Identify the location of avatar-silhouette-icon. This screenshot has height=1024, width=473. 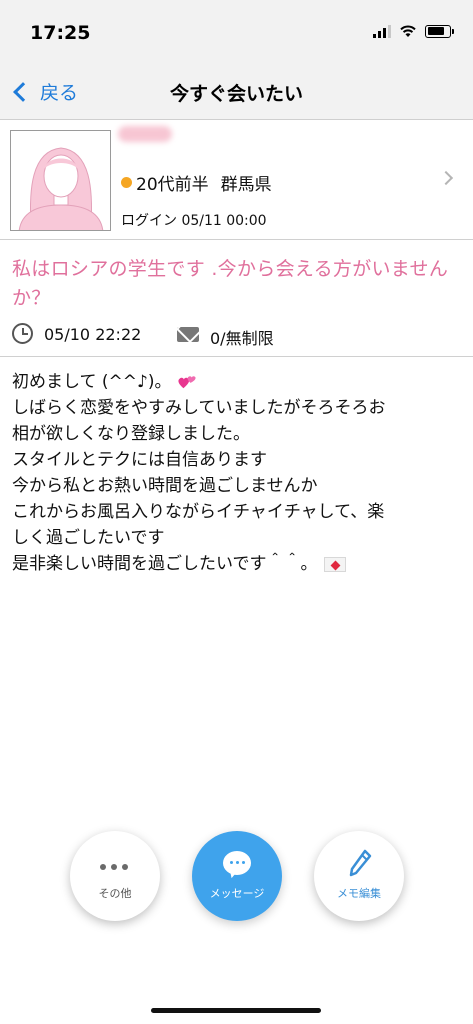
(61, 188).